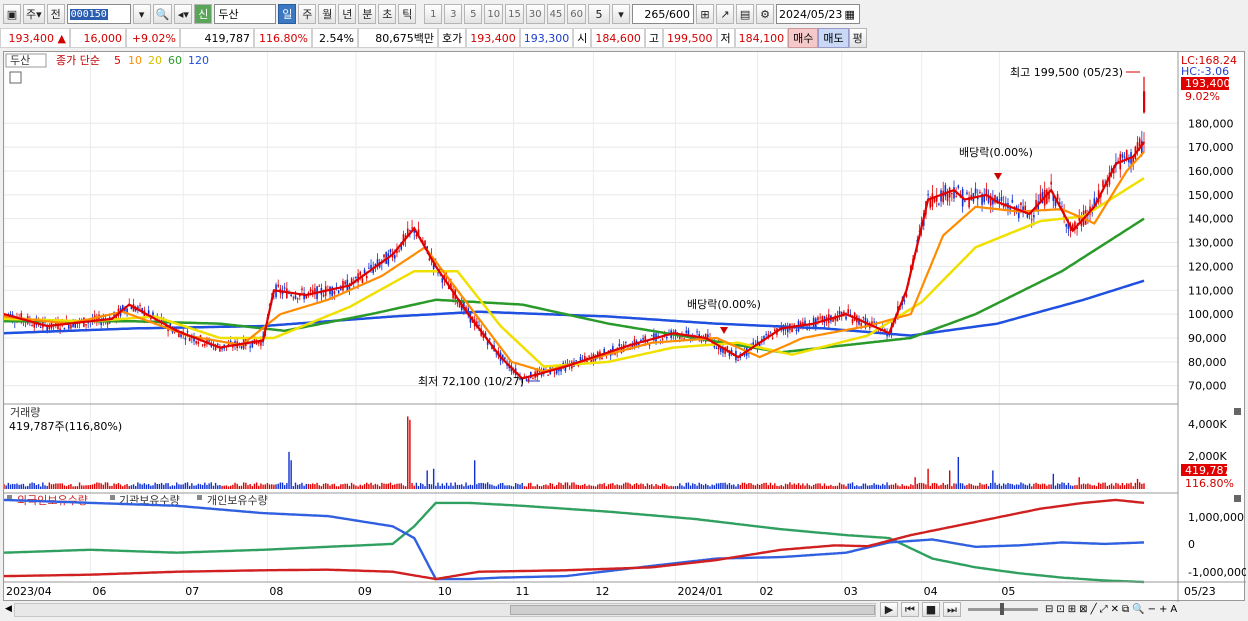  I want to click on step-input: 5, so click(599, 14).